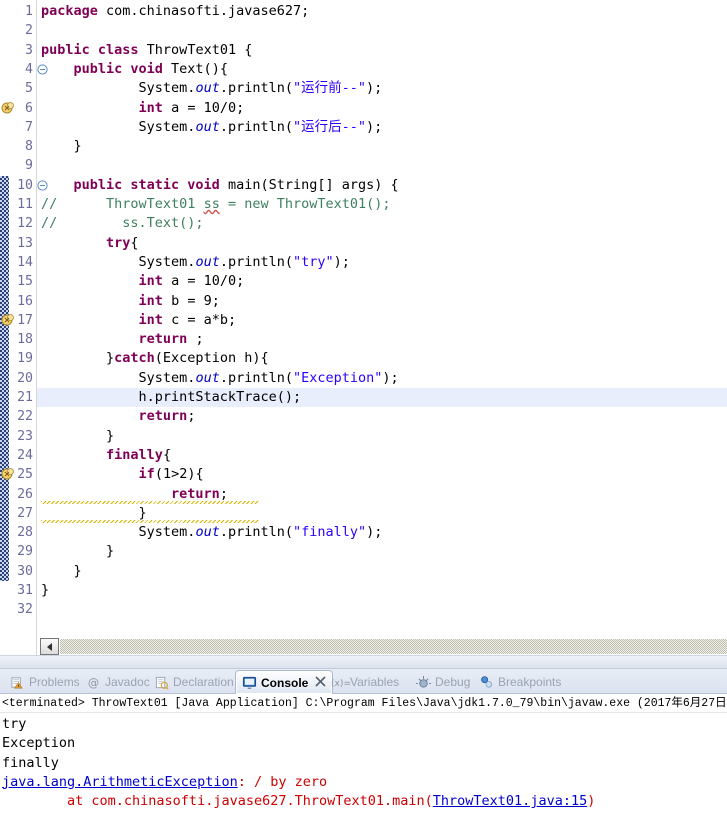 This screenshot has width=727, height=836. What do you see at coordinates (382, 262) in the screenshot?
I see `code-line: System.out.println("try");` at bounding box center [382, 262].